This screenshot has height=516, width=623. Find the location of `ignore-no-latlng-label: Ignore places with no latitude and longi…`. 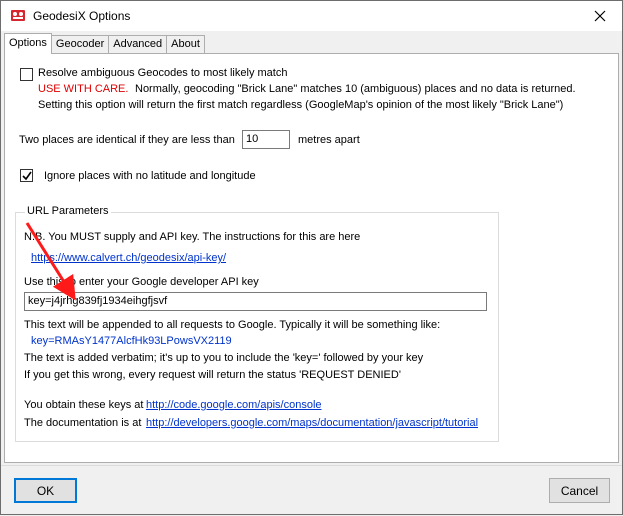

ignore-no-latlng-label: Ignore places with no latitude and longi… is located at coordinates (150, 176).